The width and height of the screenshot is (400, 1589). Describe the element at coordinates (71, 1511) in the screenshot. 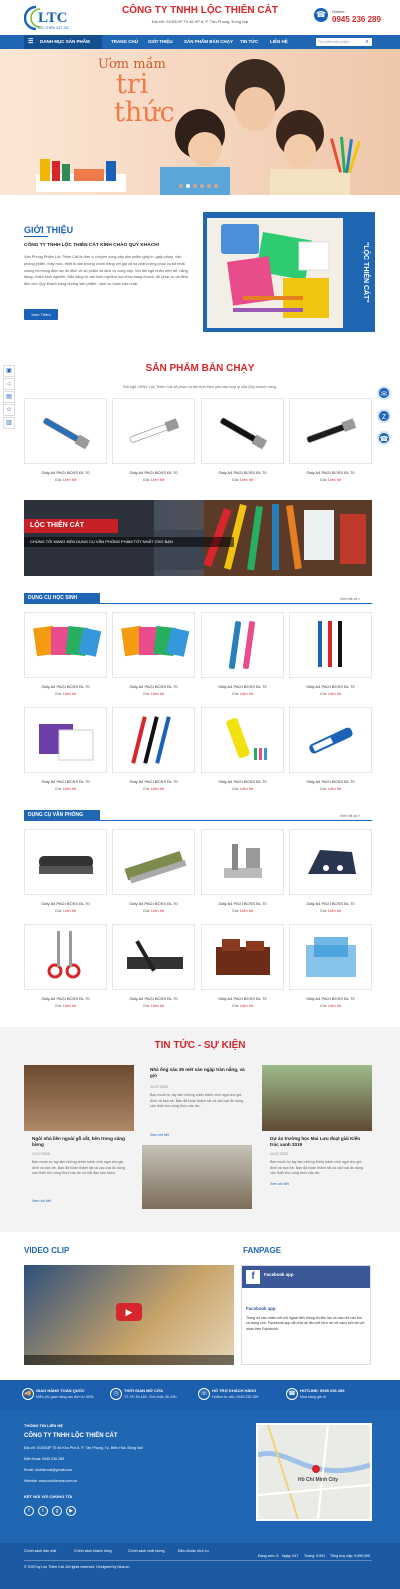

I see `youtube-icon: ▶` at that location.